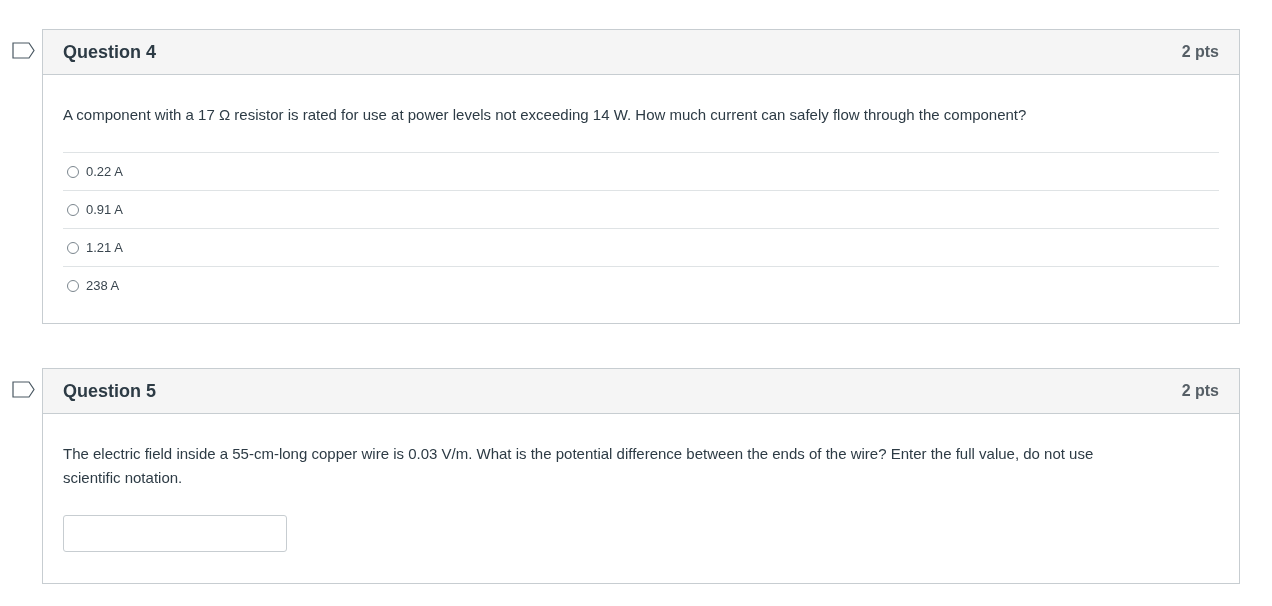 Image resolution: width=1272 pixels, height=606 pixels. Describe the element at coordinates (545, 115) in the screenshot. I see `question-text: A component with a 17 Ω resistor is rated for use at power levels not exceeding 14 W. How much current can safely flow through the component?` at that location.